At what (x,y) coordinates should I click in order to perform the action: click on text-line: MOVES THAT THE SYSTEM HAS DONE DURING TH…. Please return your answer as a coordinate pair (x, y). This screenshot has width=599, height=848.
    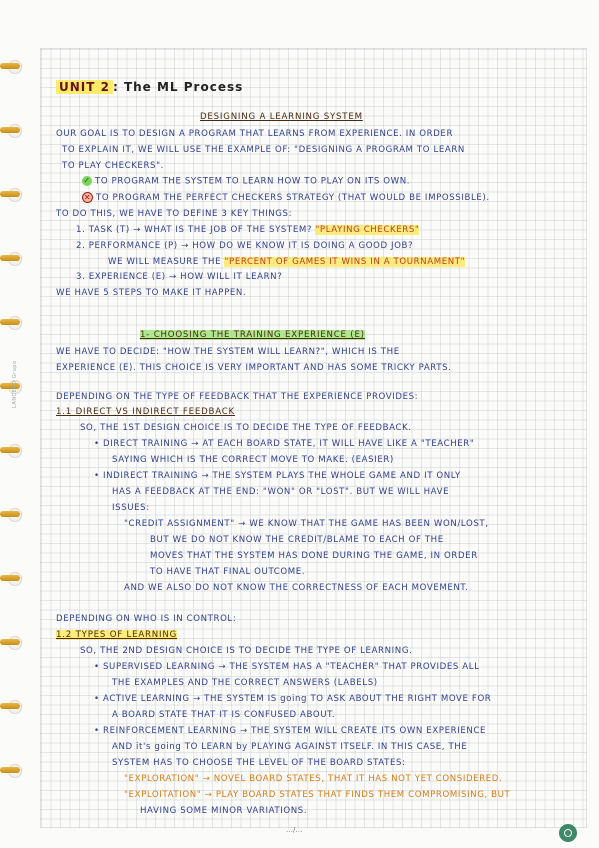
    Looking at the image, I should click on (314, 556).